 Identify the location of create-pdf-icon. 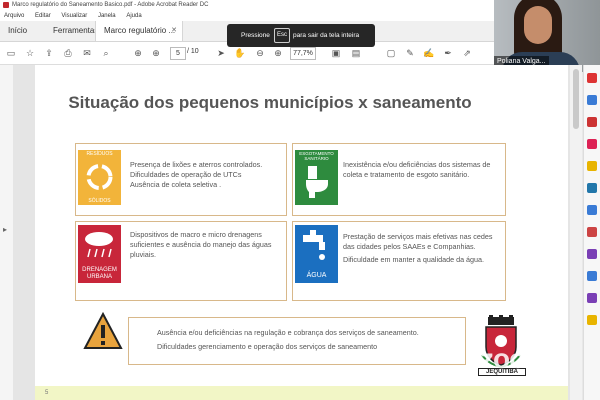
(592, 100).